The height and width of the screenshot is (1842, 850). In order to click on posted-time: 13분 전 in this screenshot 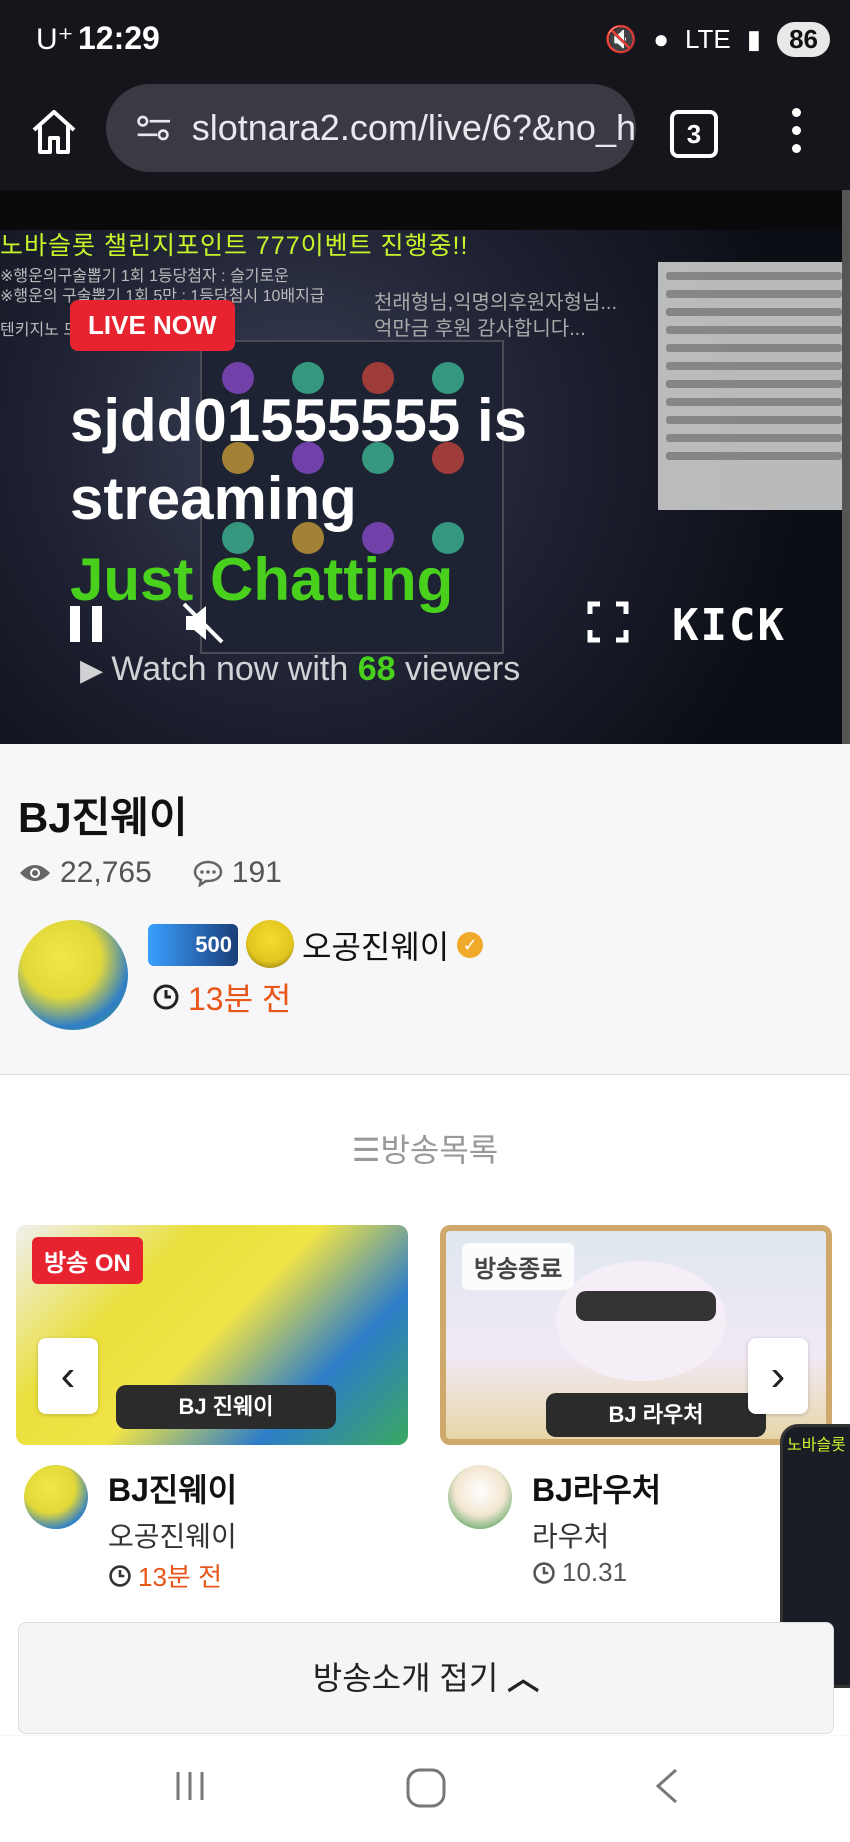, I will do `click(221, 997)`.